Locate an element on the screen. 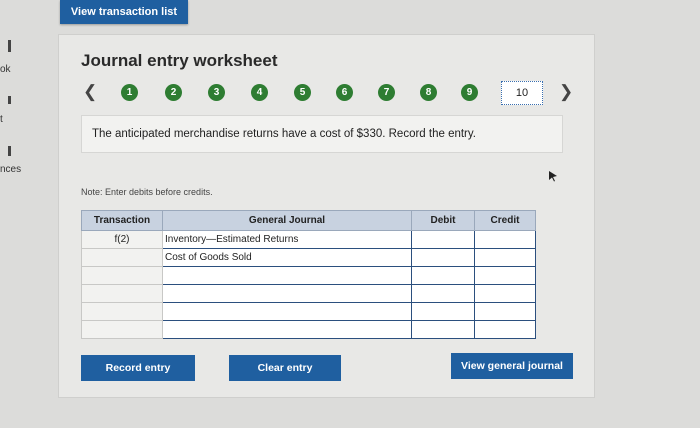  step-4: 4 is located at coordinates (259, 92).